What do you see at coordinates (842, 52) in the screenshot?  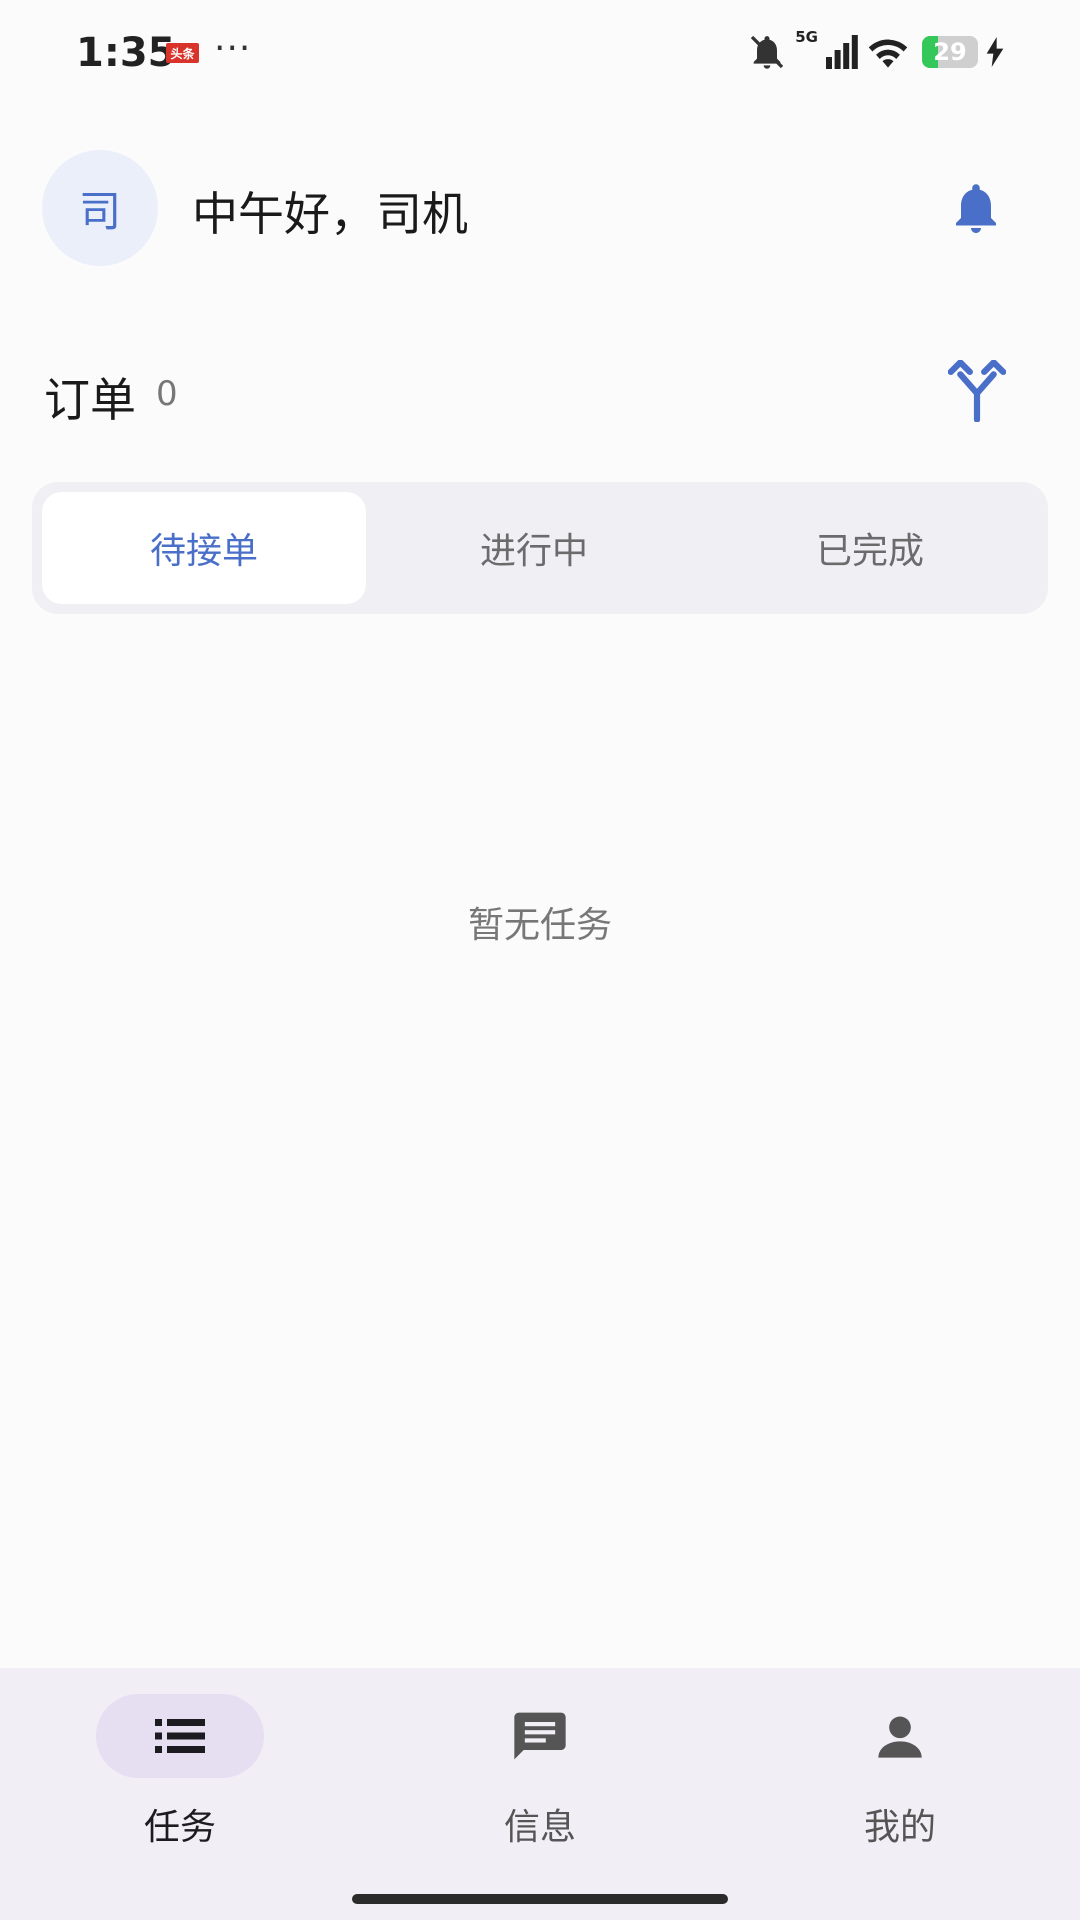 I see `signal-icon` at bounding box center [842, 52].